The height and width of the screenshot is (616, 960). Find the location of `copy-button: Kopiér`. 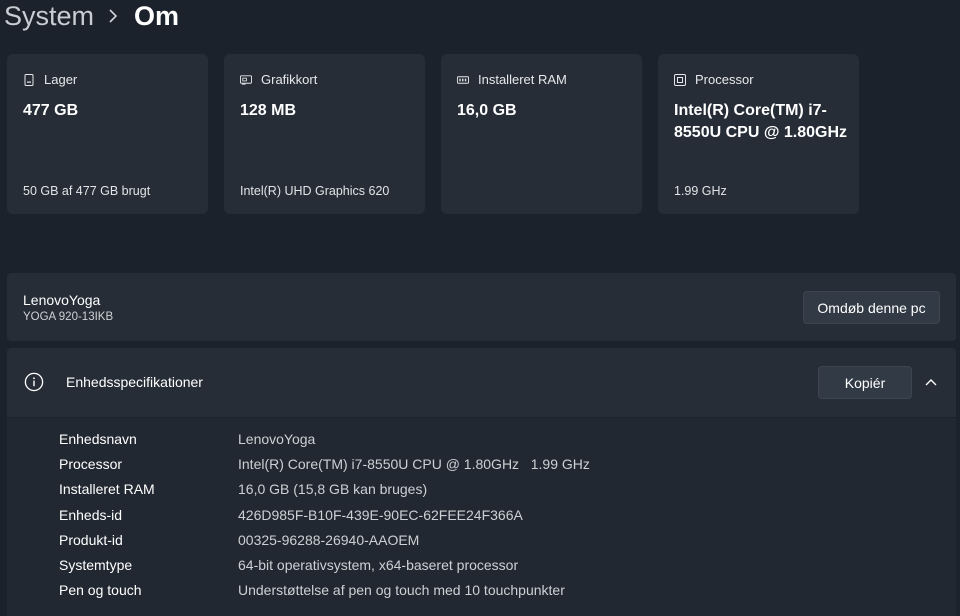

copy-button: Kopiér is located at coordinates (865, 382).